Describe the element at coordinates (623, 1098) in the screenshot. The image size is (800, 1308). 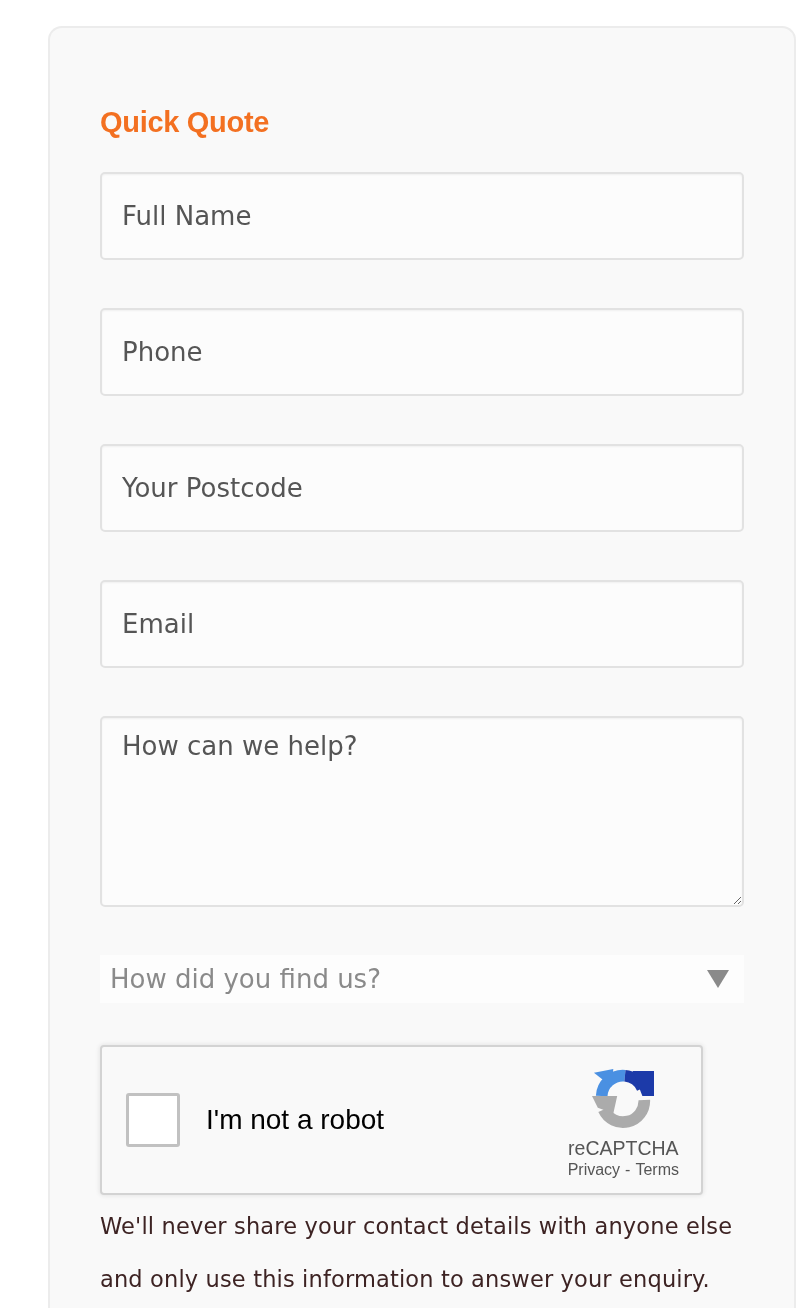
I see `circular-arrows-icon` at that location.